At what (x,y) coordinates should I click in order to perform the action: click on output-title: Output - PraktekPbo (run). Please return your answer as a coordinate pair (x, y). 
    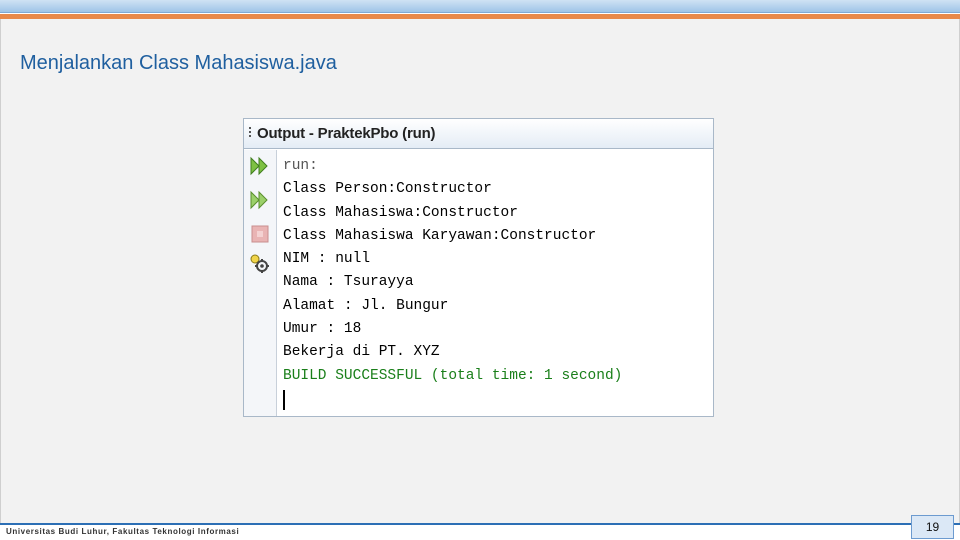
    Looking at the image, I should click on (346, 133).